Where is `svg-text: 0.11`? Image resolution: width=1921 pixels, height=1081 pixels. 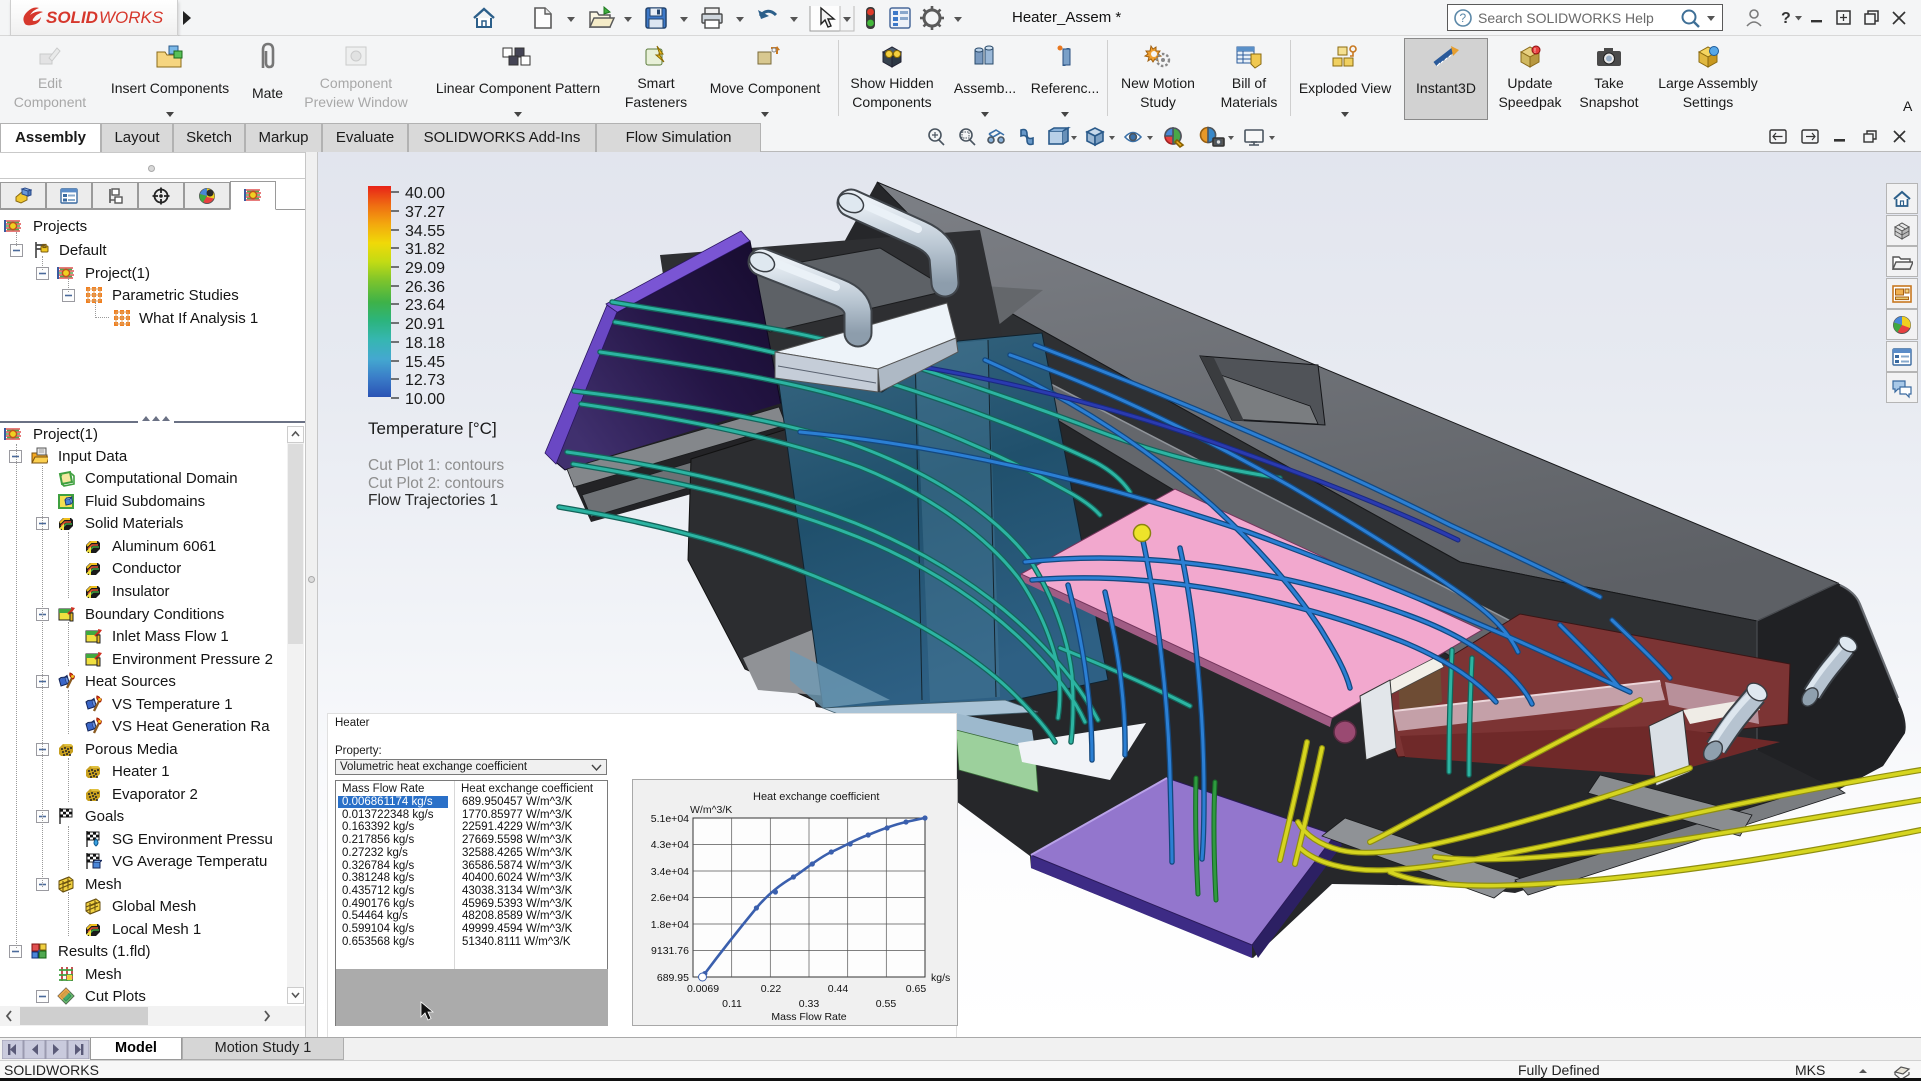 svg-text: 0.11 is located at coordinates (732, 1004).